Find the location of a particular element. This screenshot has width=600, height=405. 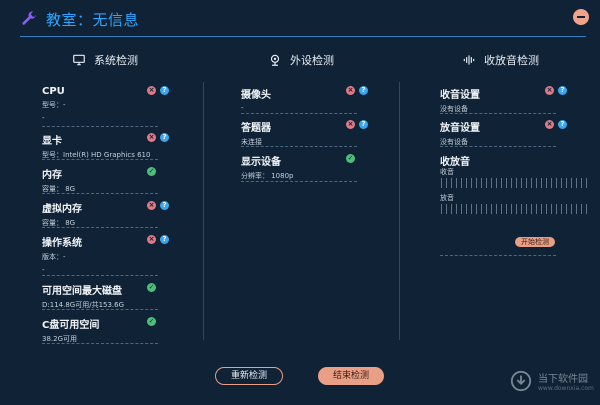

start-check-button: 开始检测 is located at coordinates (535, 242).